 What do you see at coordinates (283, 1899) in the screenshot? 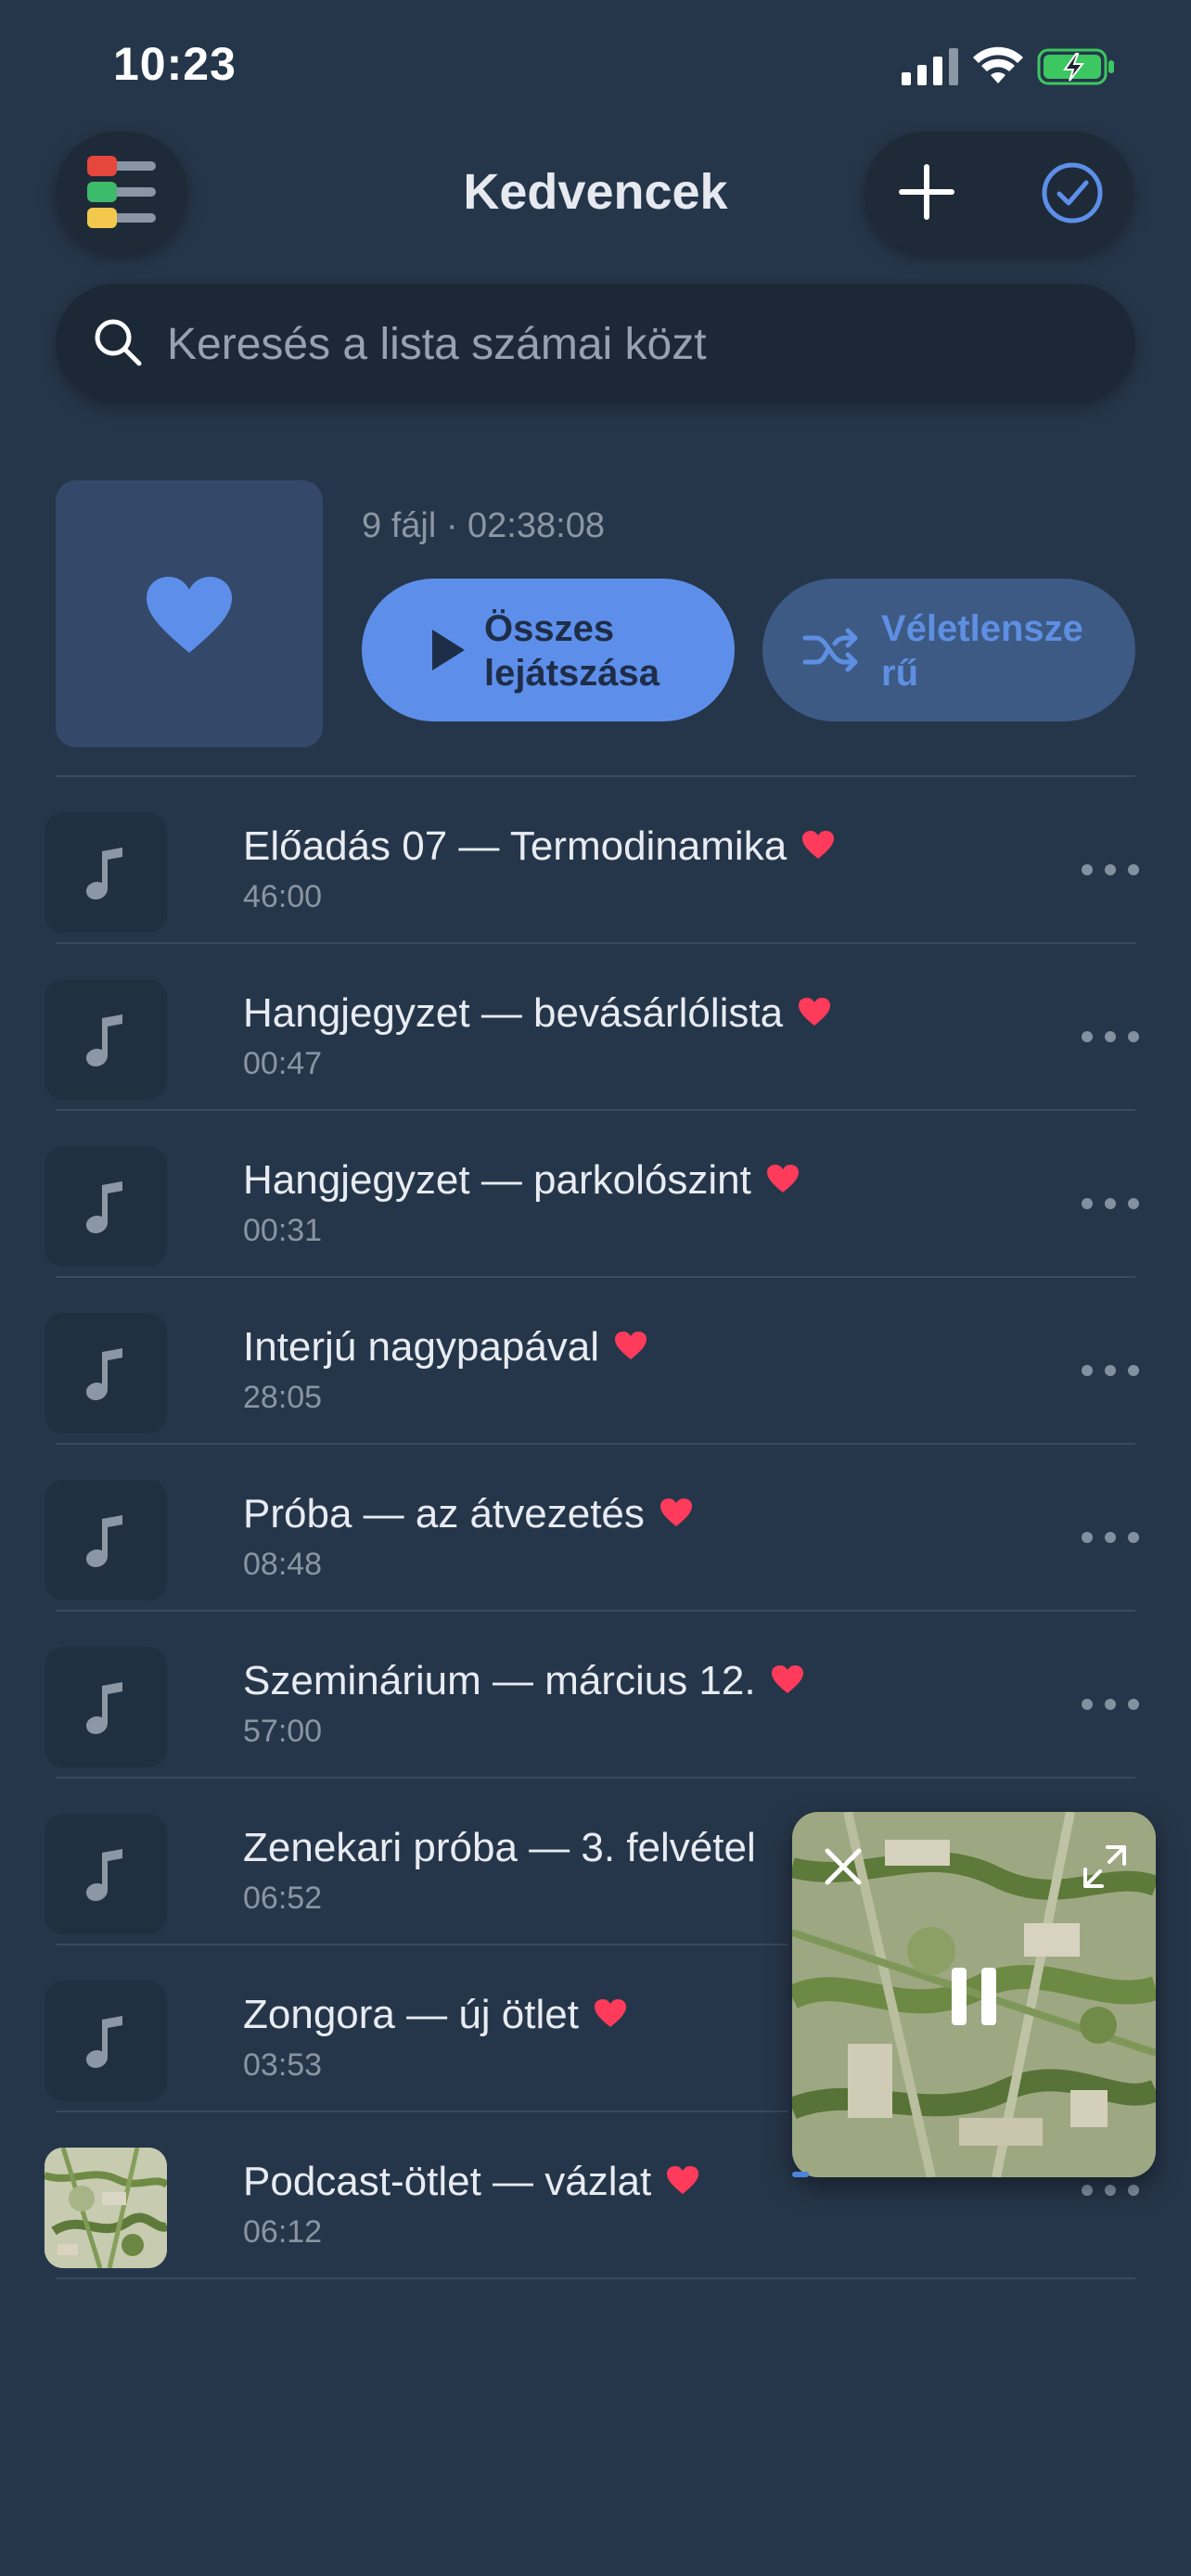
I see `track-duration: 06:52` at bounding box center [283, 1899].